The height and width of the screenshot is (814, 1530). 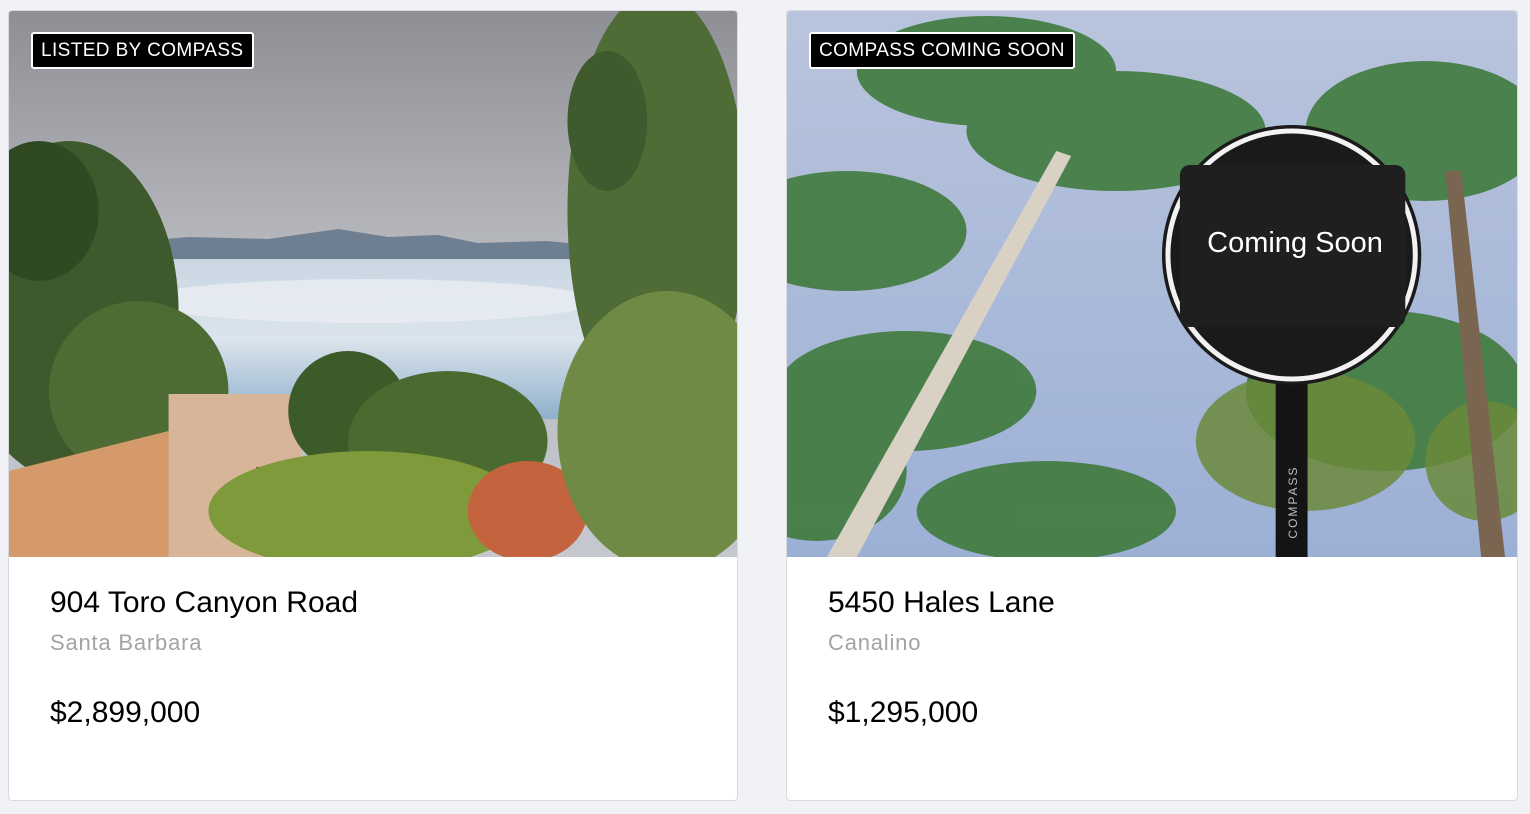 I want to click on listing-info: 5450 Hales Lane Canalino $1,295,000, so click(x=1162, y=644).